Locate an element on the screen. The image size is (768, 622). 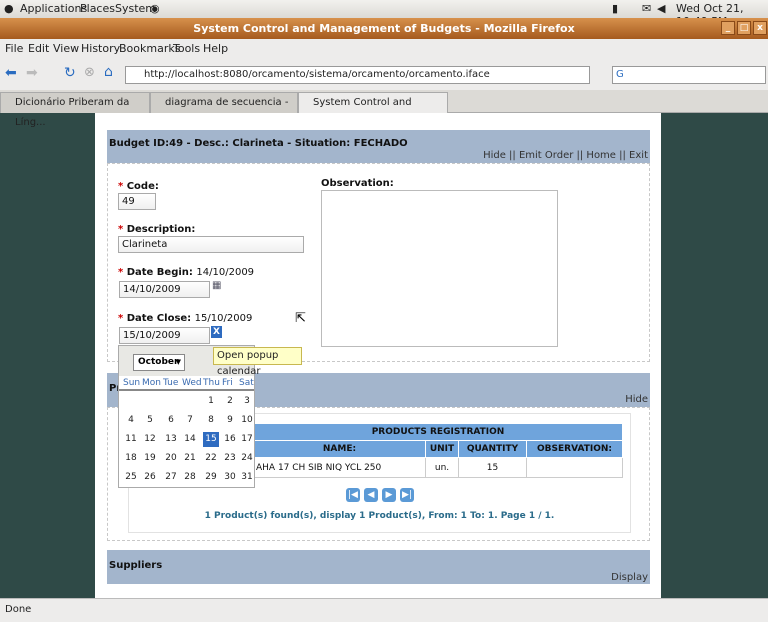
observation-textarea is located at coordinates (439, 268).